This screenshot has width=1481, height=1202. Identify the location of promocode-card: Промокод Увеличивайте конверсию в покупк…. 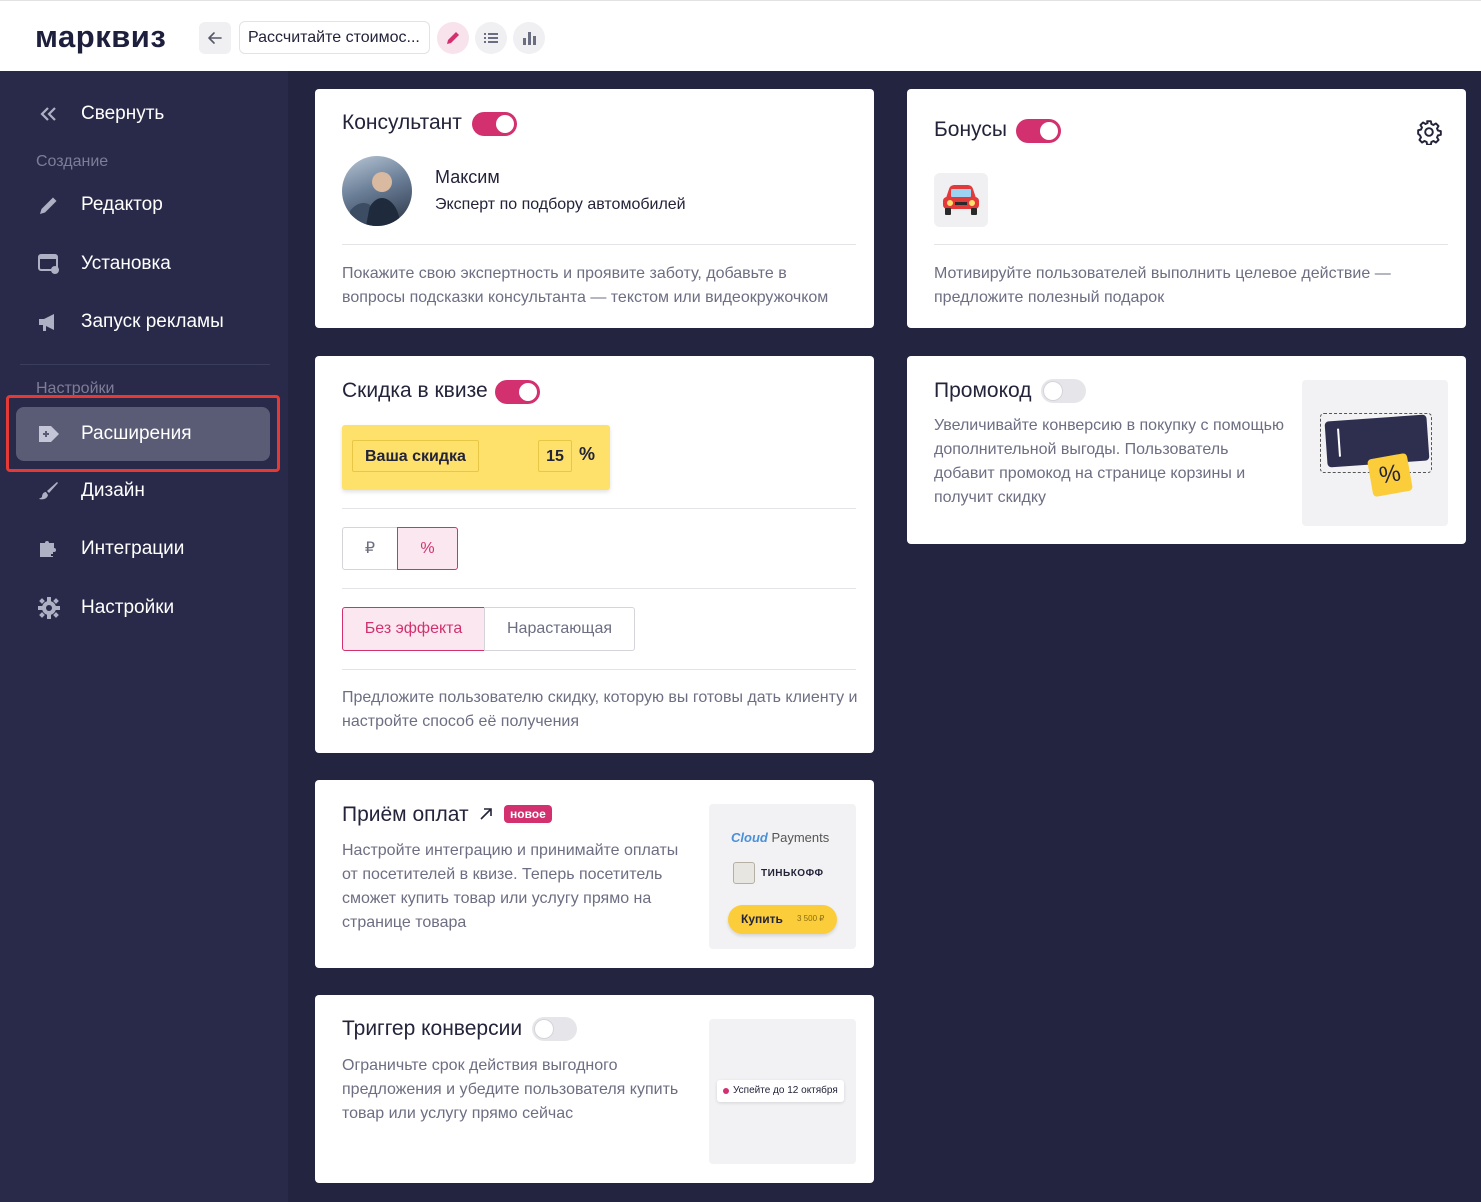
(1186, 450).